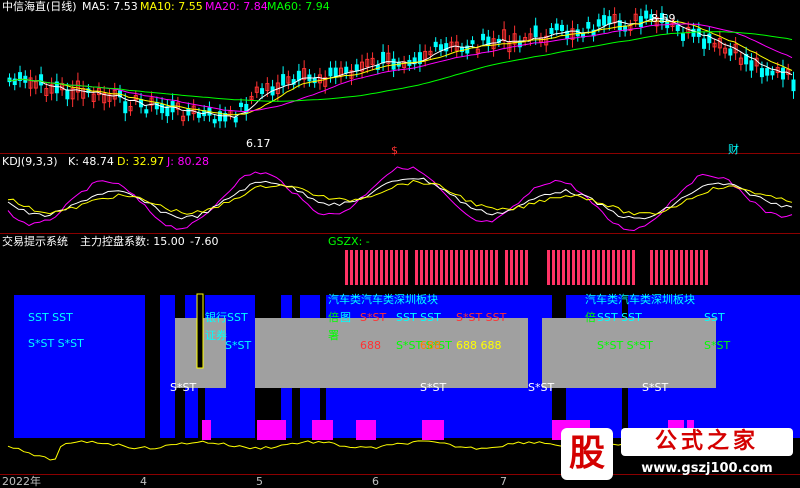 This screenshot has height=488, width=800. I want to click on bank-sst-text: 银行SST, so click(226, 317).